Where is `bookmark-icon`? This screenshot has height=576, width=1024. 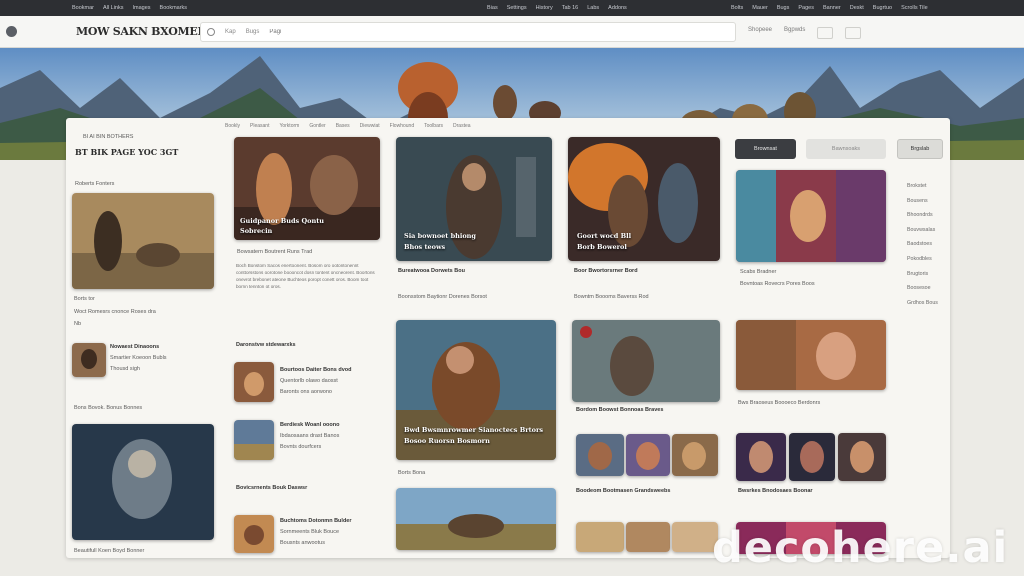
bookmark-icon is located at coordinates (825, 33).